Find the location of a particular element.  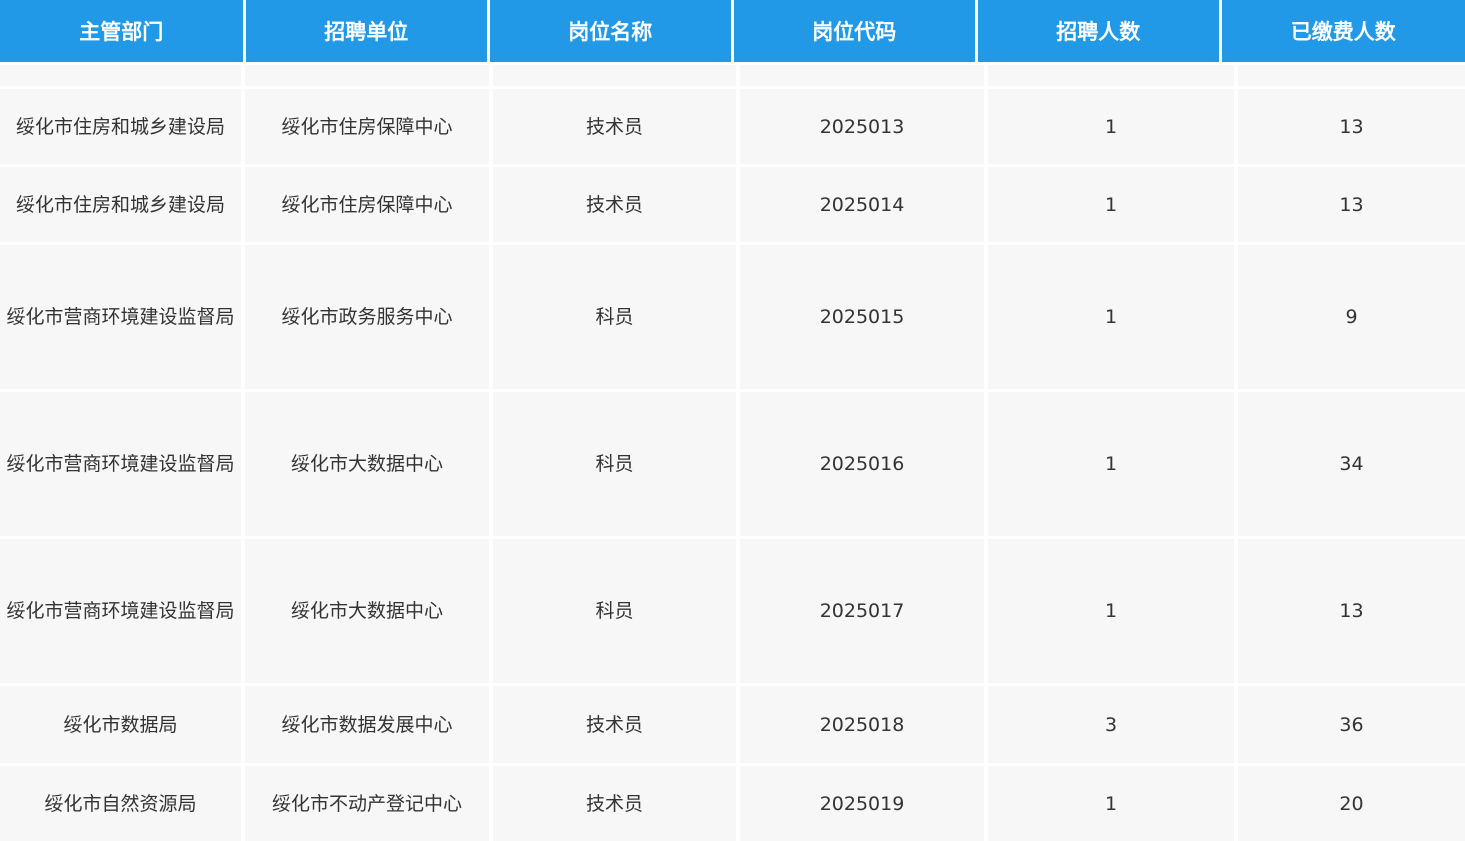

cell-unit: 绥化市政务服务中心 is located at coordinates (369, 317).